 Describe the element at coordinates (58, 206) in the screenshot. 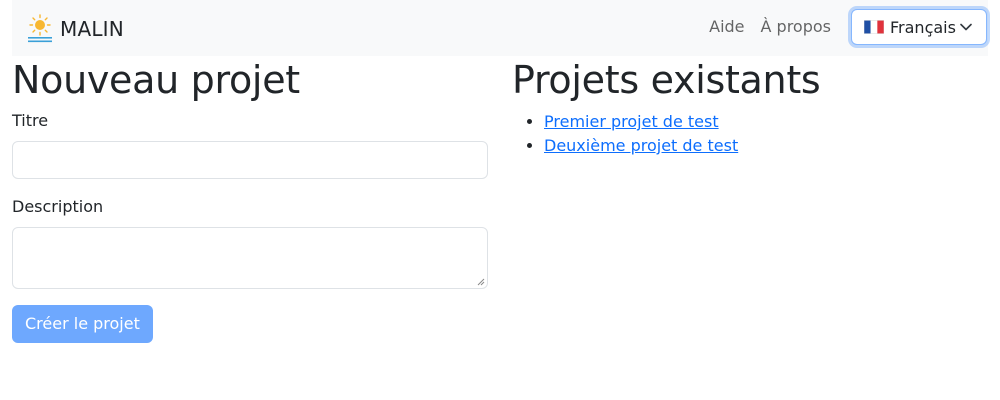

I see `description-label: Description` at that location.